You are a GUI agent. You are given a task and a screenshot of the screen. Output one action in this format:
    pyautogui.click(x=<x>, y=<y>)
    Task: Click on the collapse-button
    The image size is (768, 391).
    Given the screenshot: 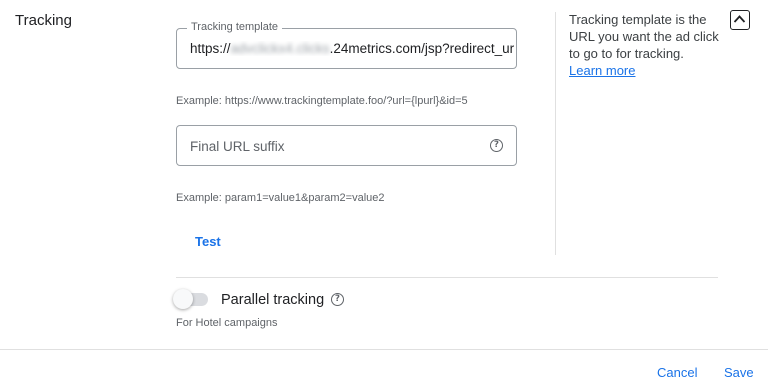 What is the action you would take?
    pyautogui.click(x=740, y=20)
    